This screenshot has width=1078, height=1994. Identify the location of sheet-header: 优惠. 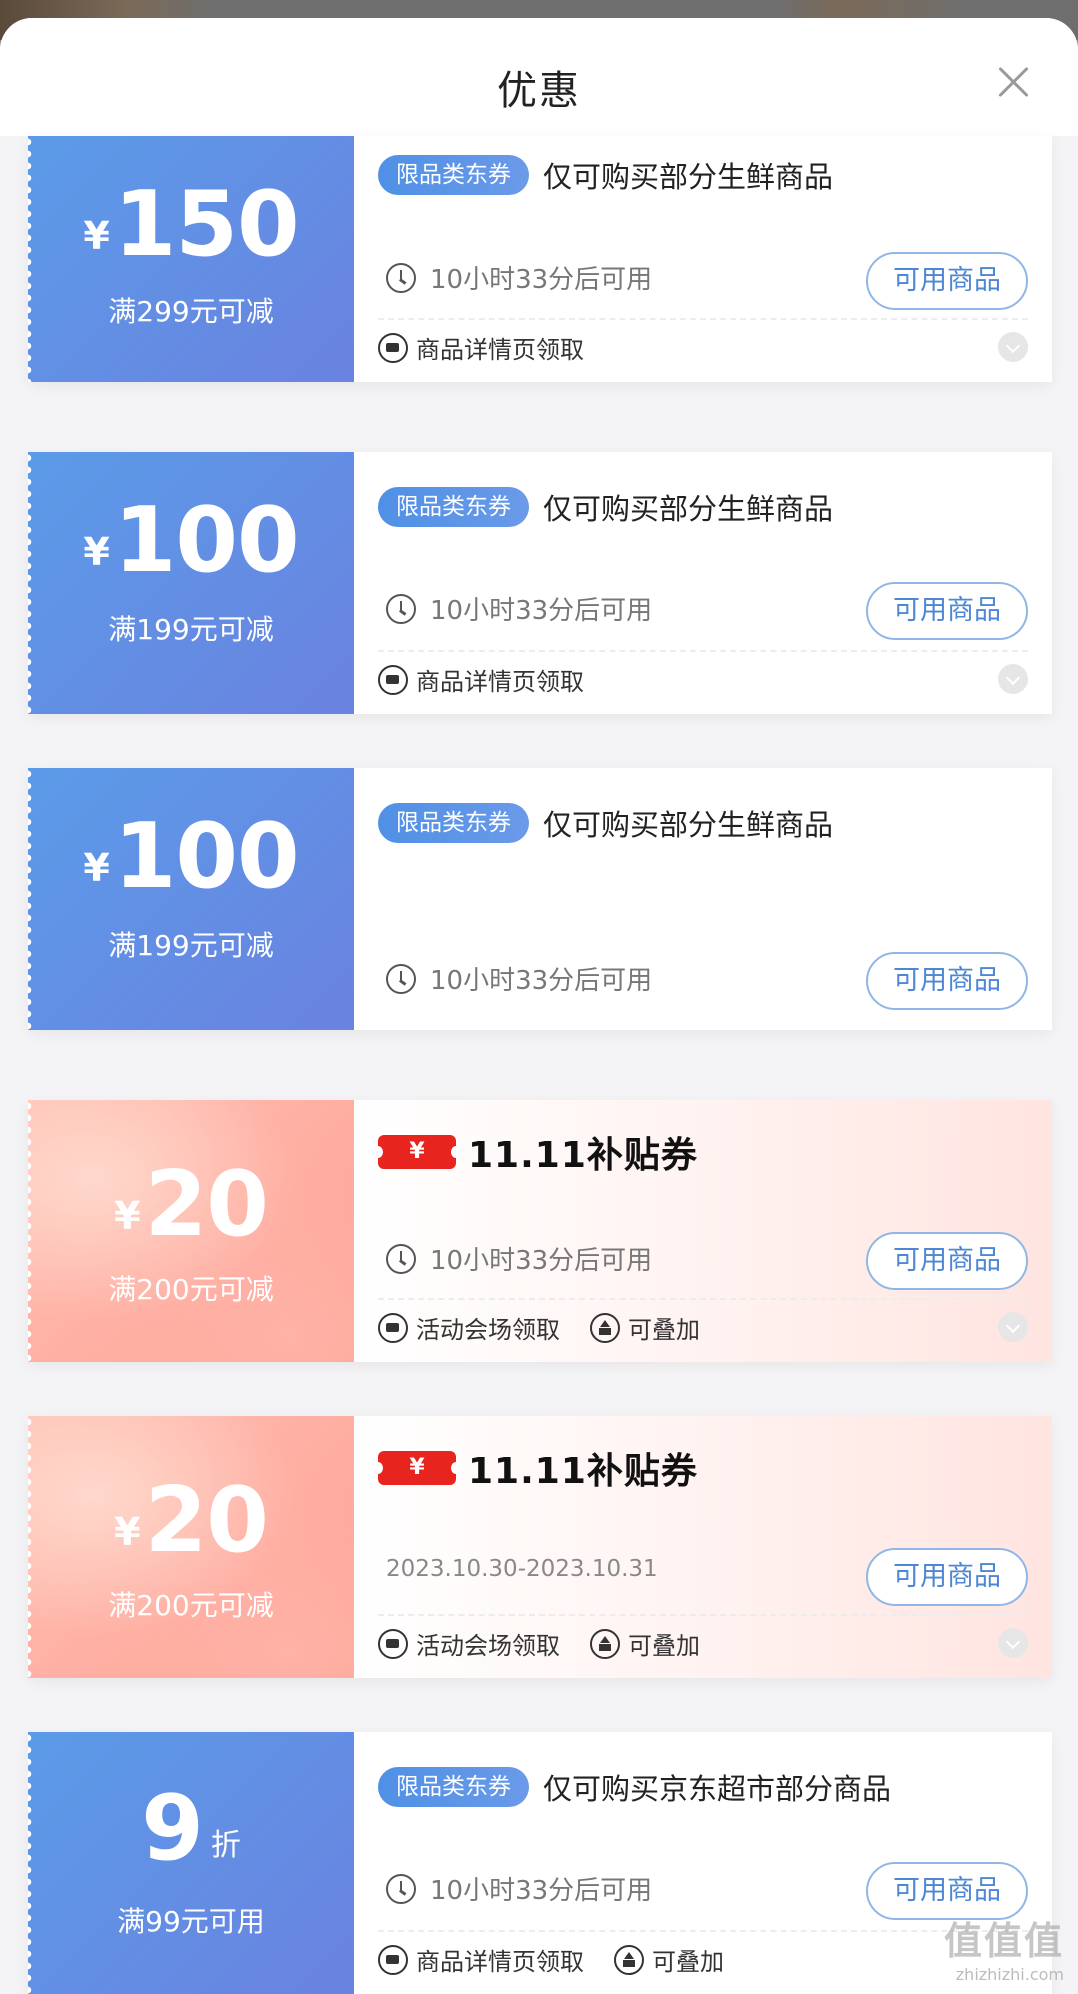
(539, 77).